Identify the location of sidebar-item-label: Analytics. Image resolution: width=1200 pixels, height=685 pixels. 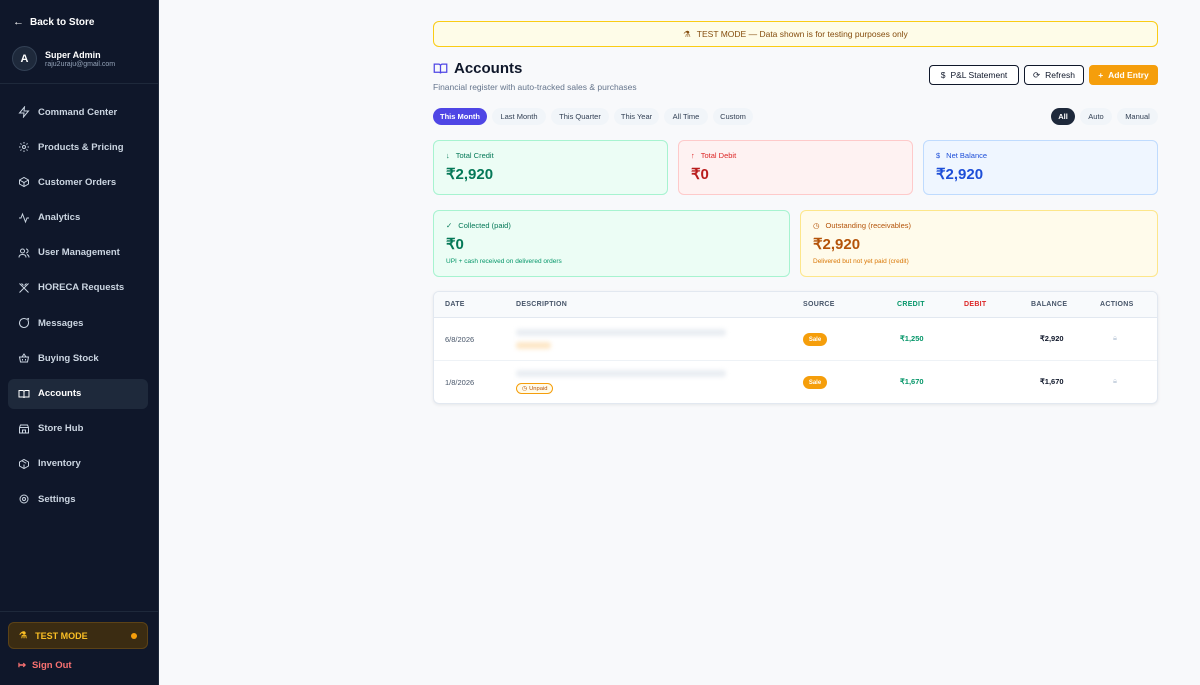
(59, 218).